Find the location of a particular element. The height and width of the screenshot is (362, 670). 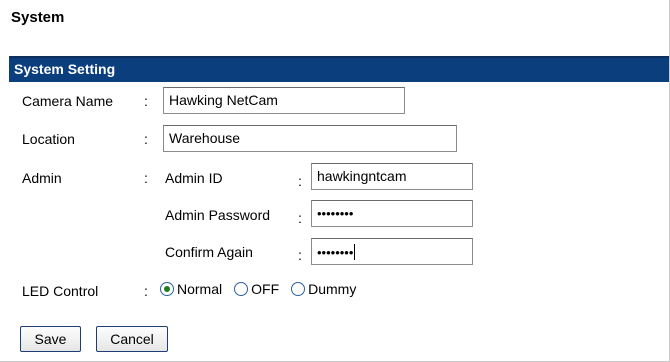

led-dummy-radio: Dummy is located at coordinates (323, 289).